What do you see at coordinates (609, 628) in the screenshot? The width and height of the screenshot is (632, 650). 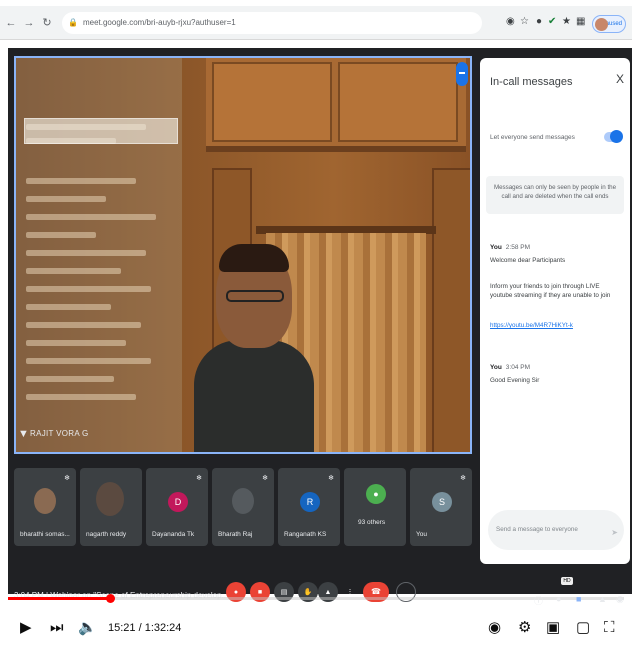 I see `fullscreen-icon: ⛶` at bounding box center [609, 628].